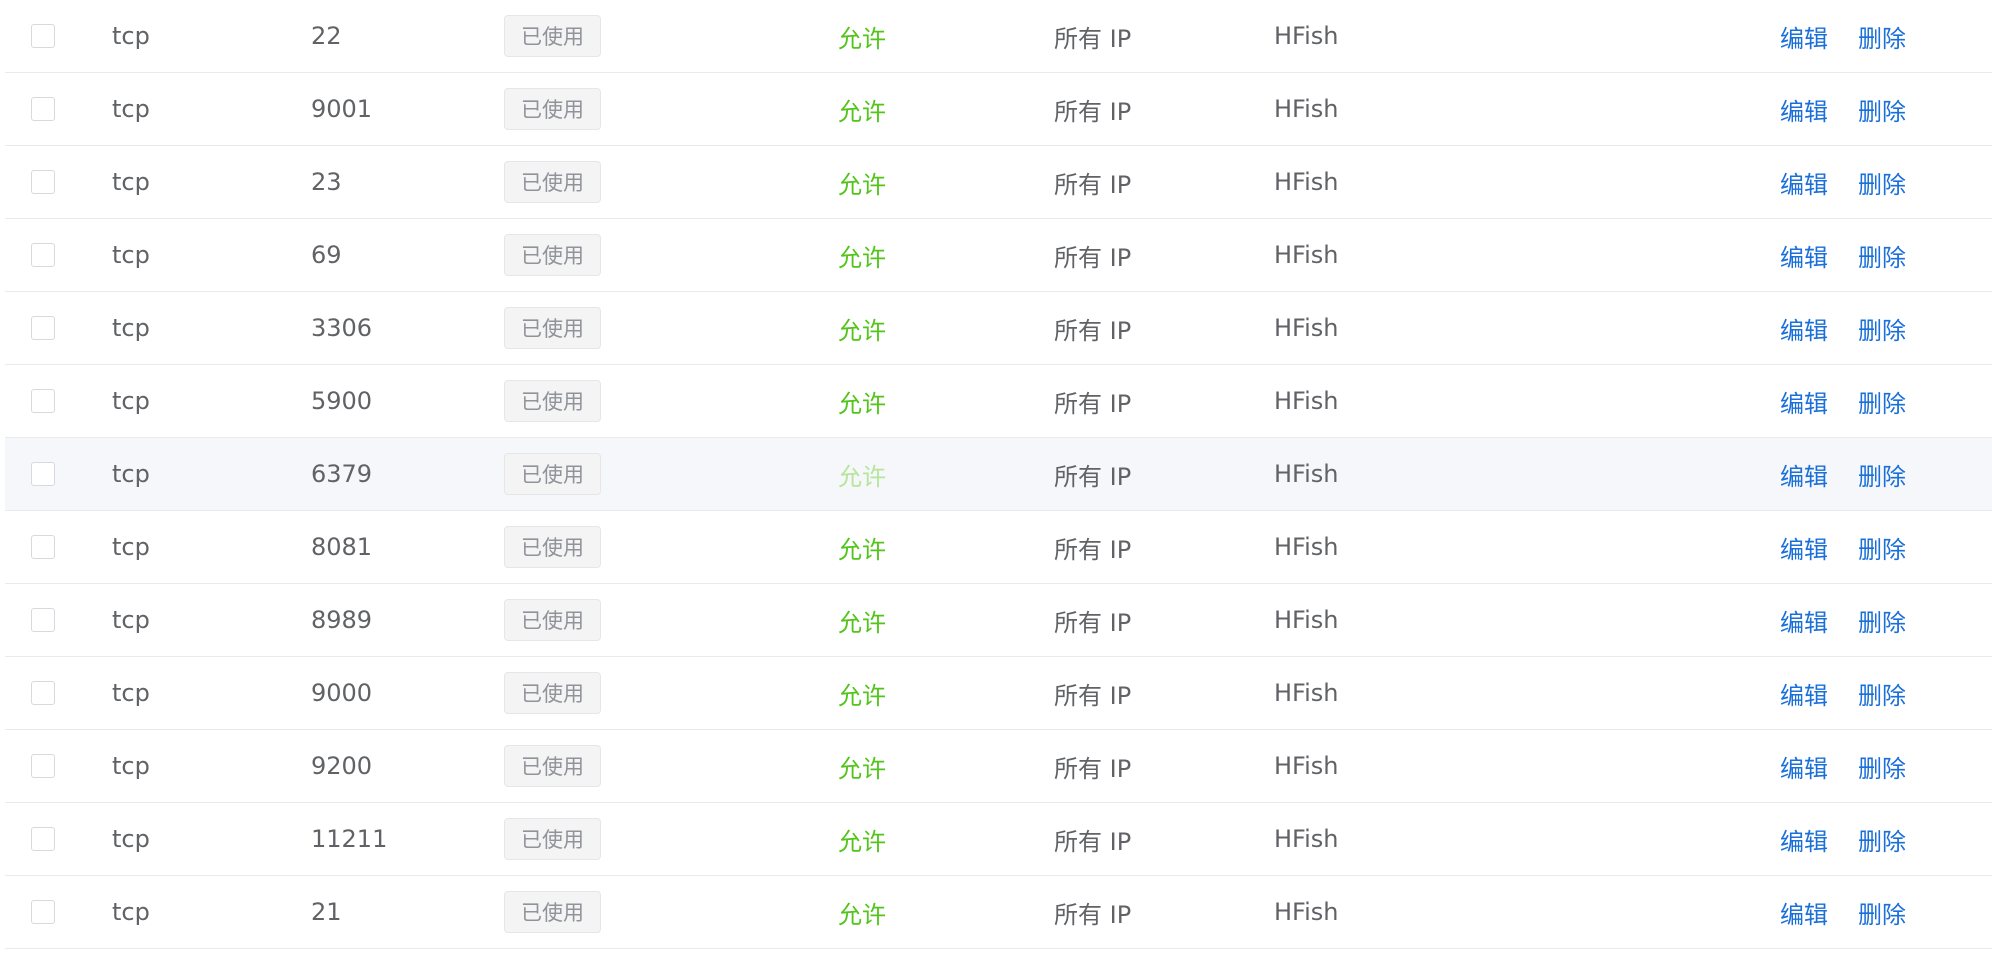 This screenshot has height=953, width=1992. What do you see at coordinates (998, 839) in the screenshot?
I see `table-row: tcp 11211 已使用 允许 所有 IP HFish 编辑 删除` at bounding box center [998, 839].